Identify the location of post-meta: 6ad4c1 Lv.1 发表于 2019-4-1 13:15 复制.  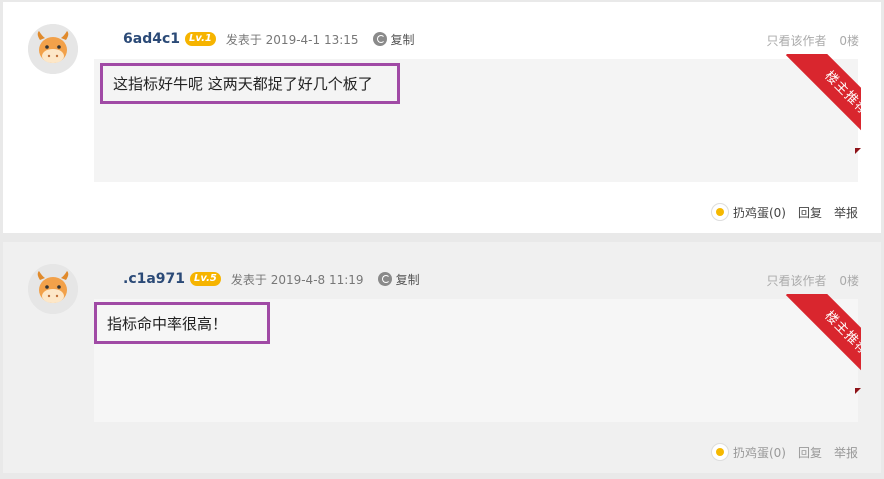
(269, 39).